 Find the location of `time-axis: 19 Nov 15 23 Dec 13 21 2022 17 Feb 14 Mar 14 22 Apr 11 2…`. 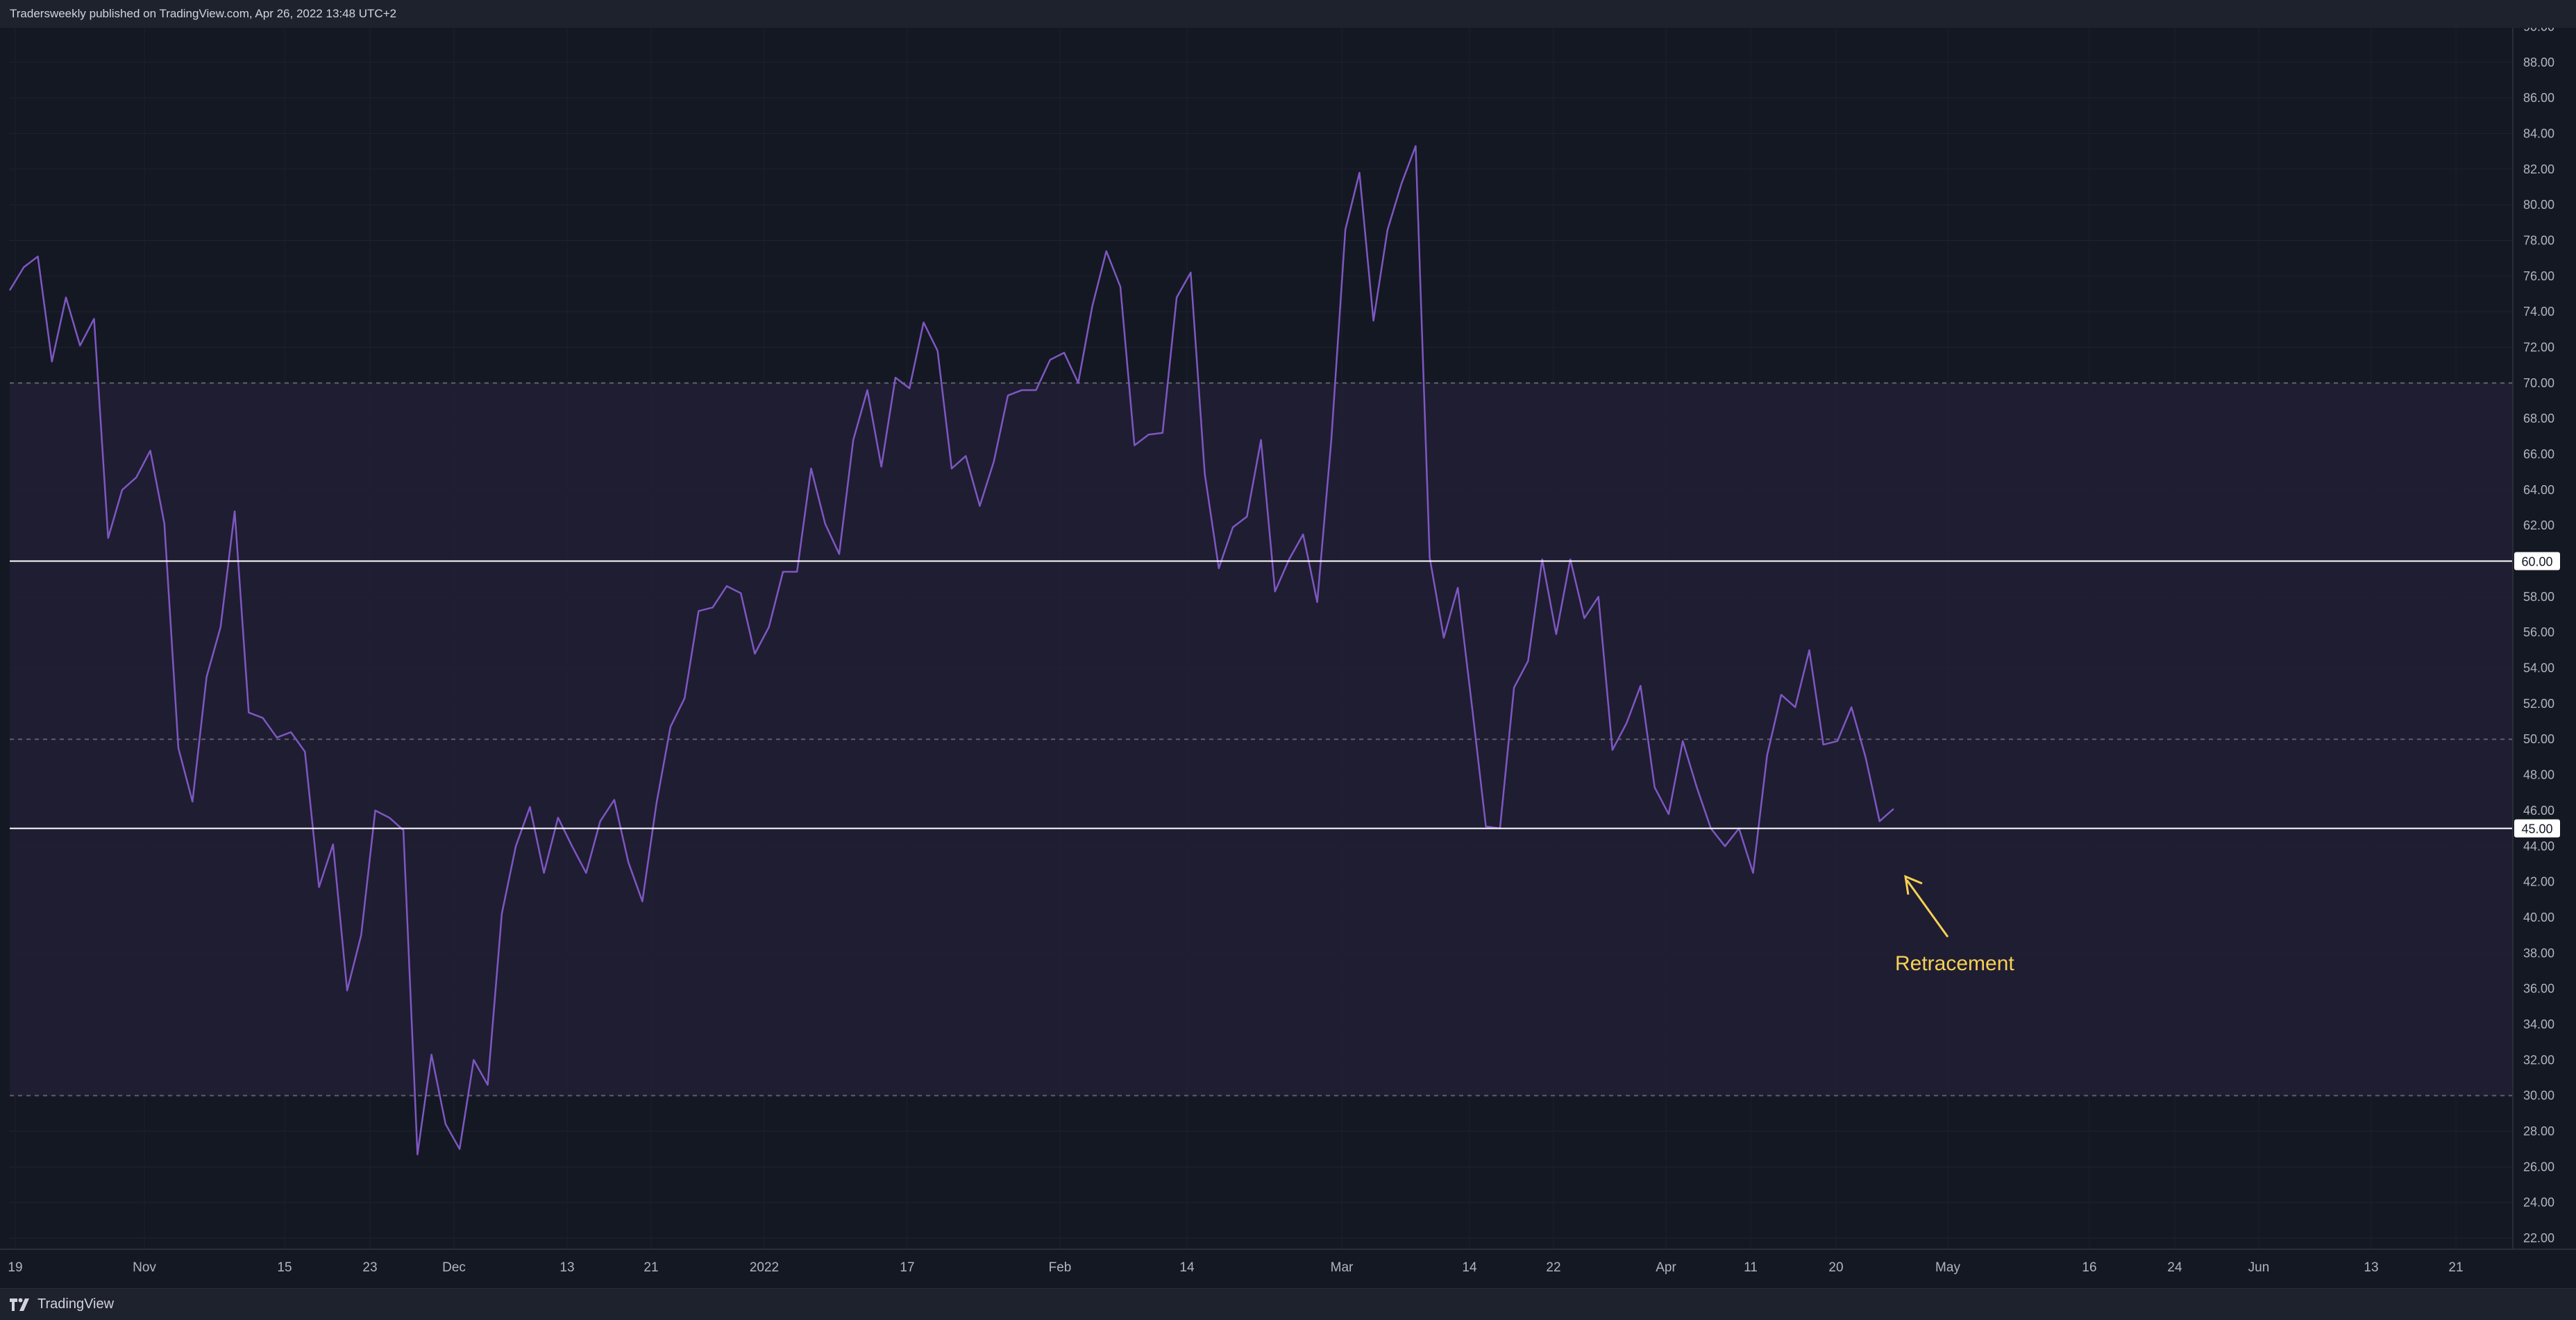

time-axis: 19 Nov 15 23 Dec 13 21 2022 17 Feb 14 Mar 14 22 Apr 11 2… is located at coordinates (1288, 1262).